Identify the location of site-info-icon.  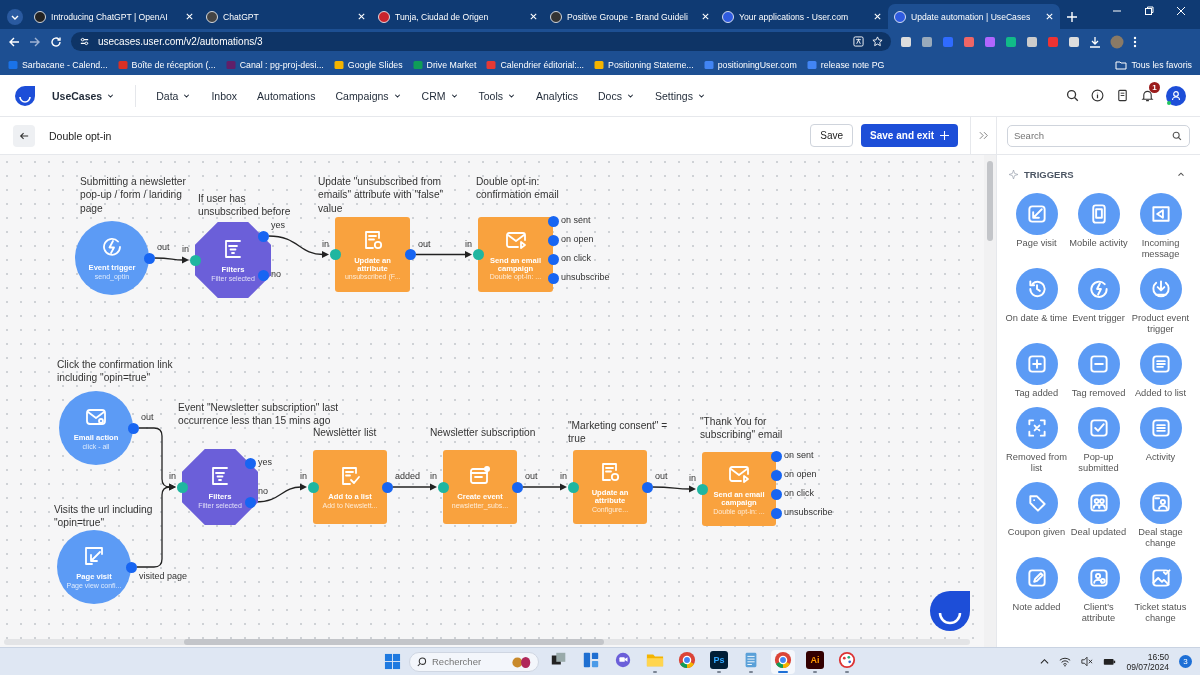
(84, 41).